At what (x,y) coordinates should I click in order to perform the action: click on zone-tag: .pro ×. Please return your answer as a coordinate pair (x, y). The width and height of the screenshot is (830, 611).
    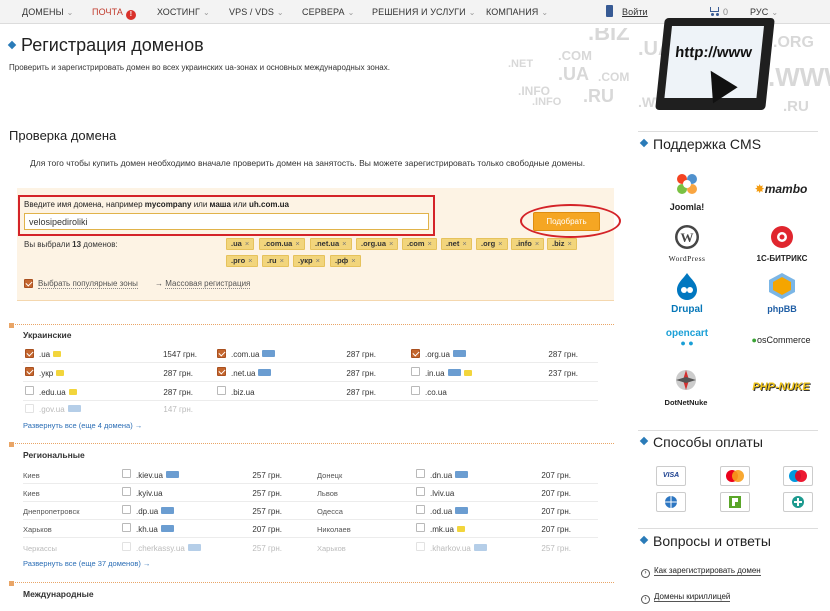
    Looking at the image, I should click on (242, 261).